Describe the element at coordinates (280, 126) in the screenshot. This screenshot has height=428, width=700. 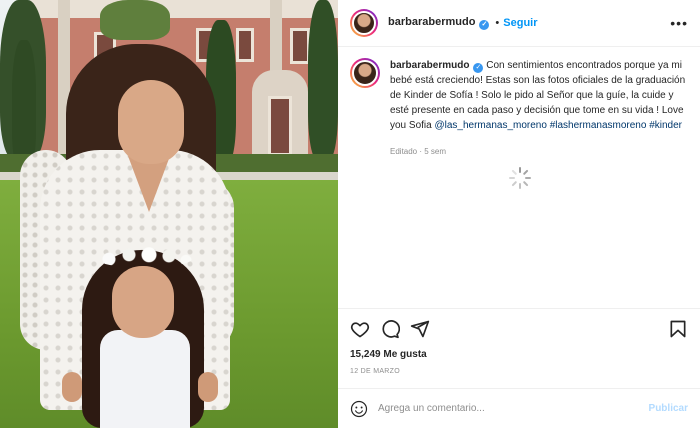
I see `photo-door` at that location.